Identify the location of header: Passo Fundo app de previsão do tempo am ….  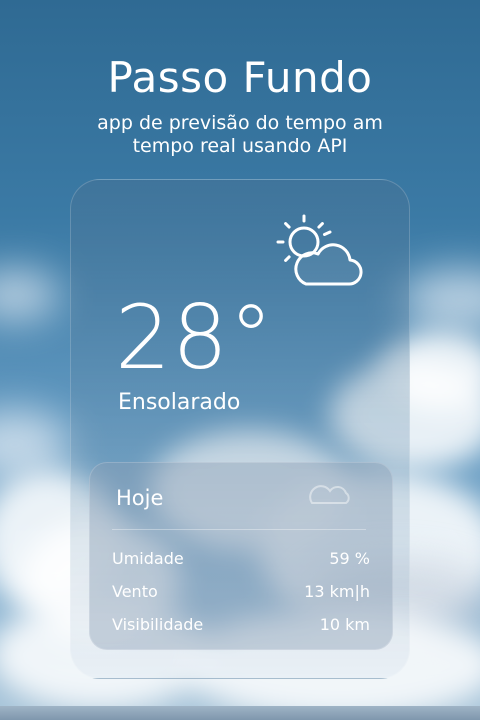
(240, 105).